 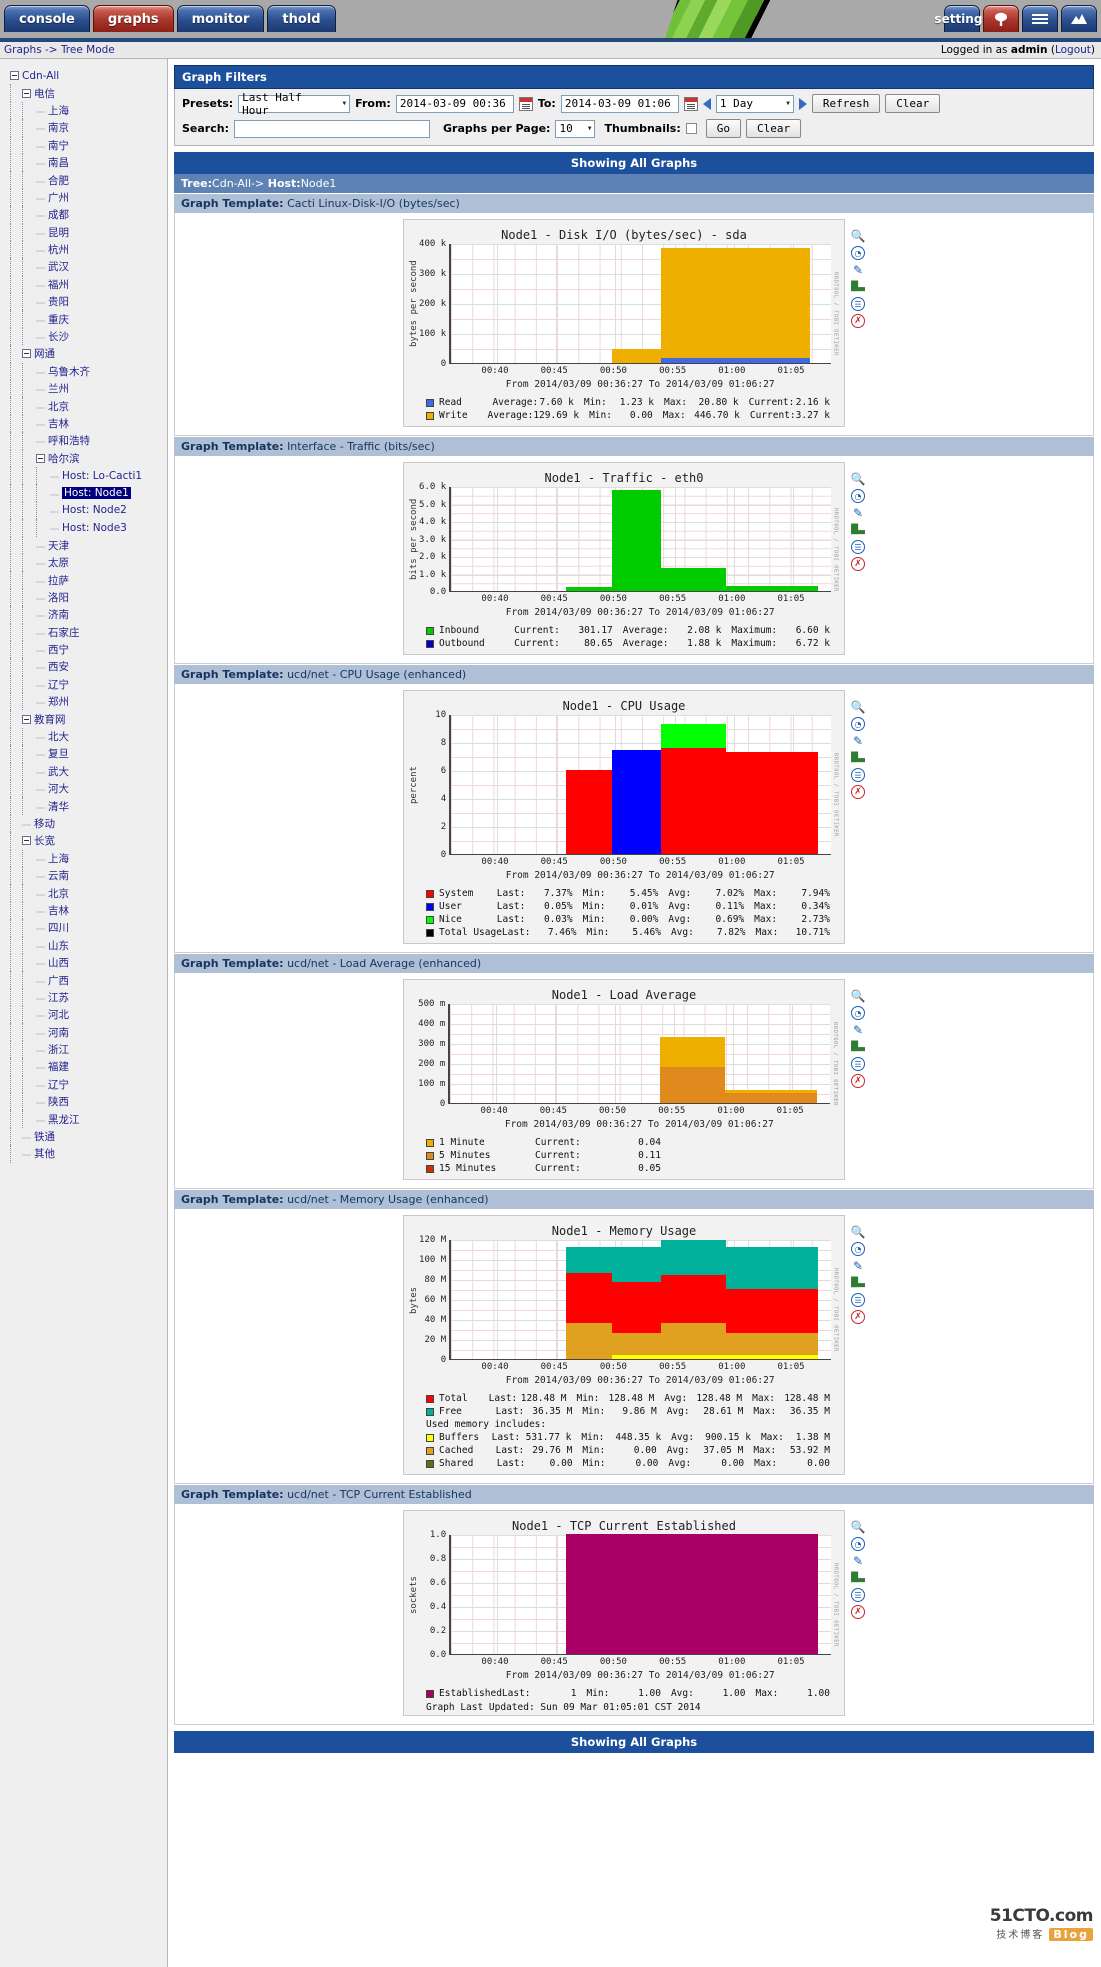 I want to click on from-calendar-icon, so click(x=525, y=103).